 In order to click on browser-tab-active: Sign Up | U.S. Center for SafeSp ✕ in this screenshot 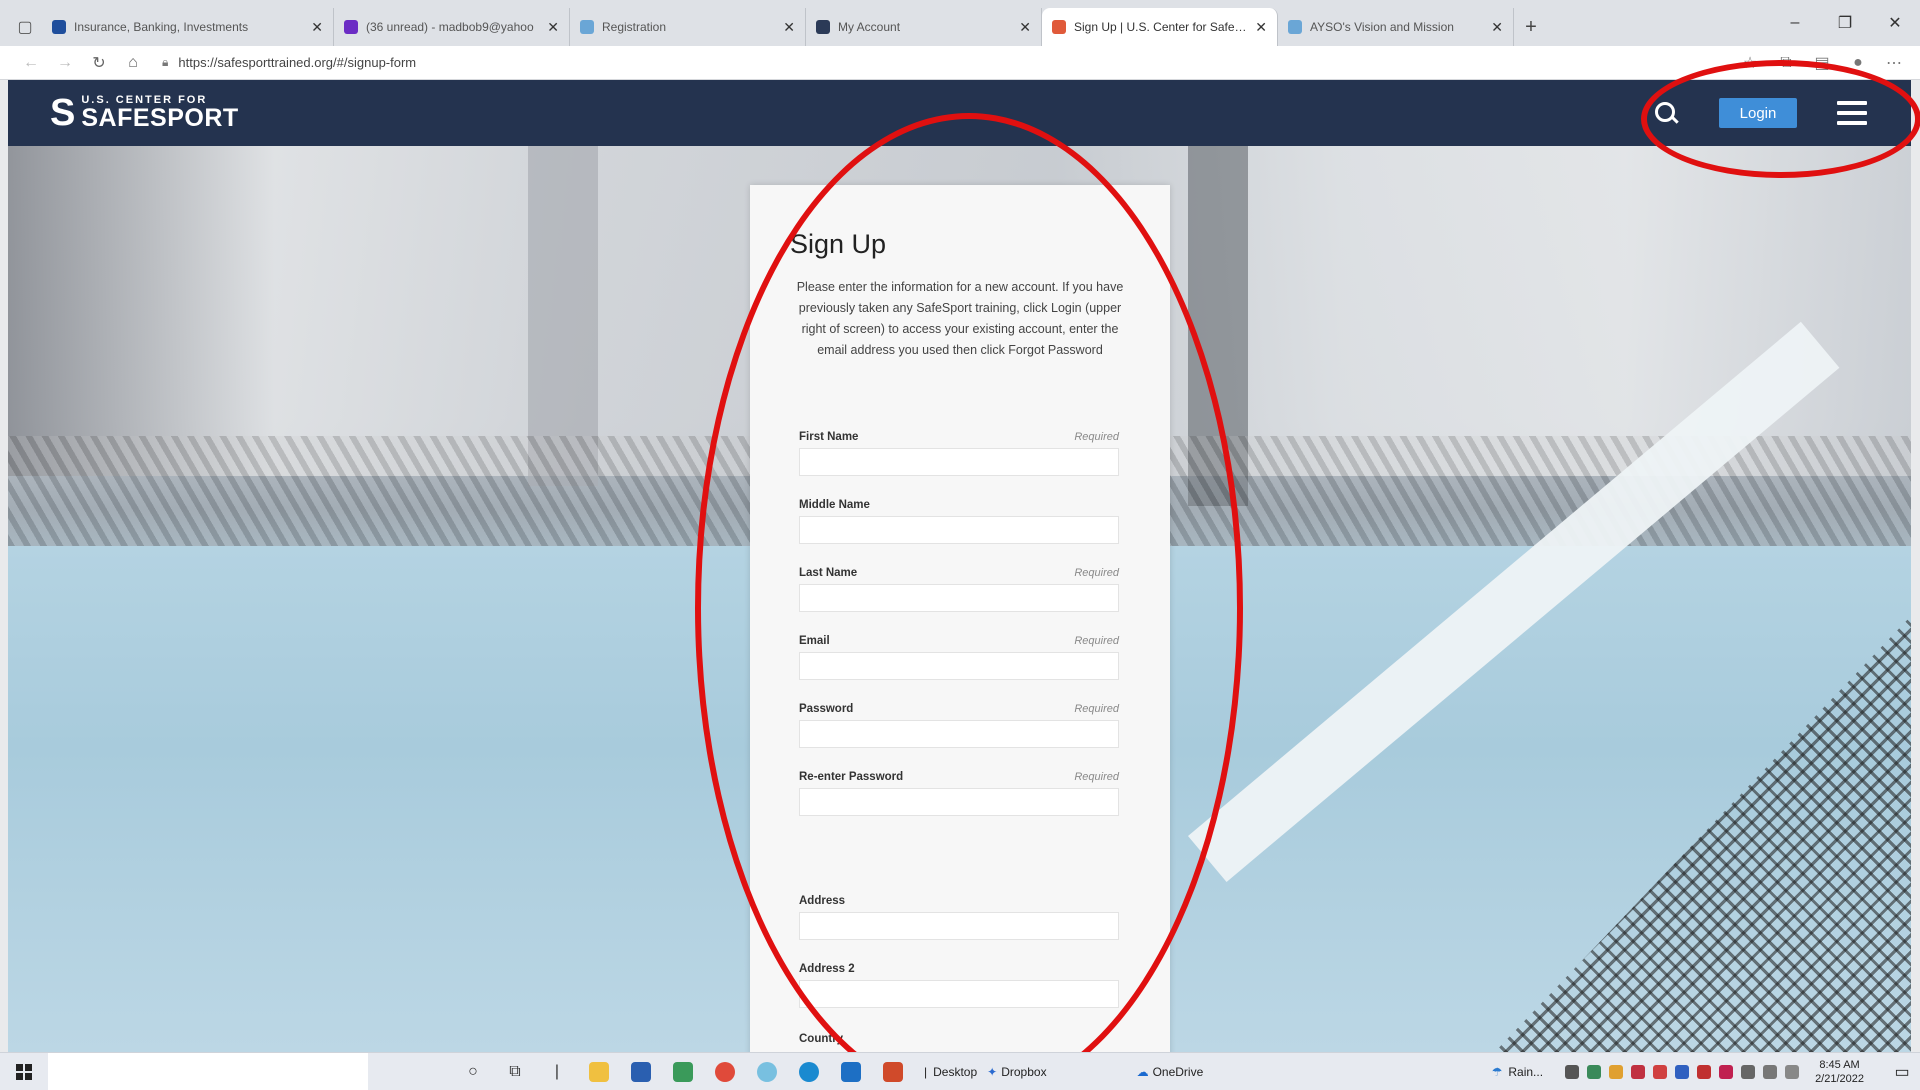, I will do `click(1160, 27)`.